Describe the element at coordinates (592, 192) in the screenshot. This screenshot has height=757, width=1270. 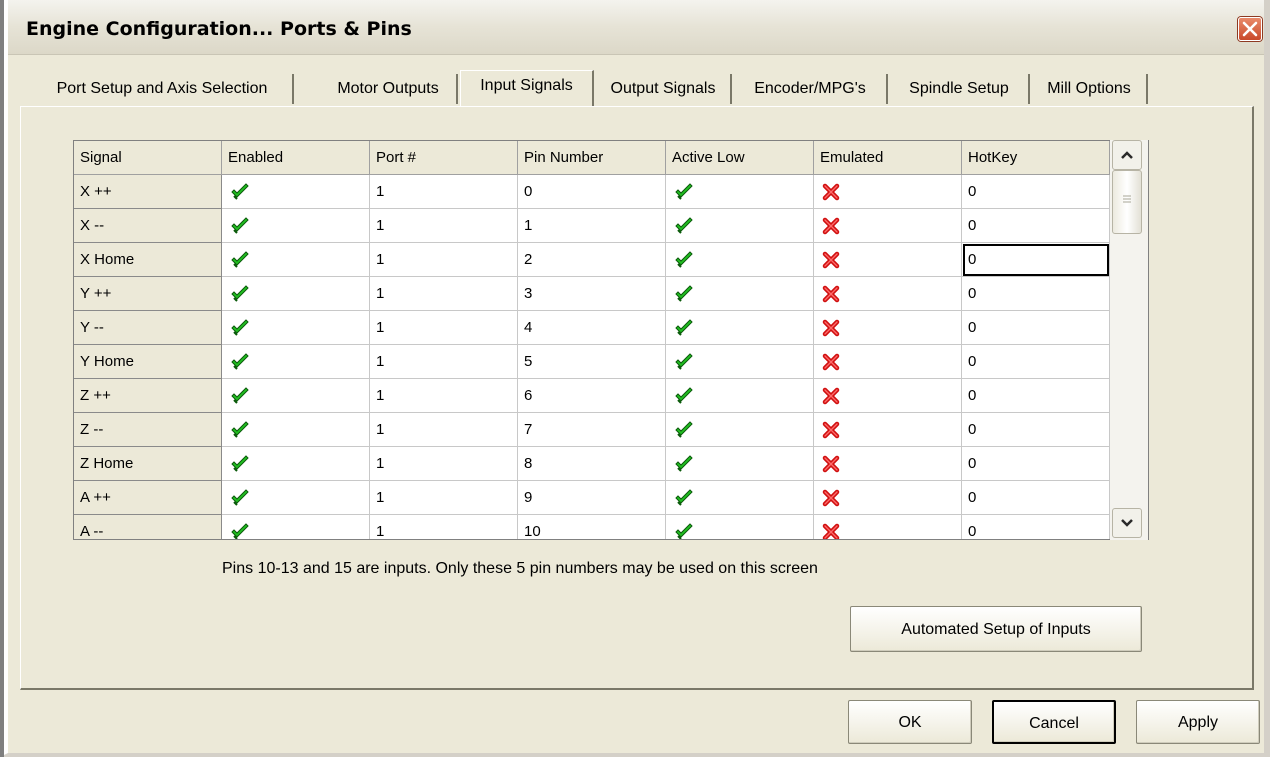
I see `pin-number-cell: 0` at that location.